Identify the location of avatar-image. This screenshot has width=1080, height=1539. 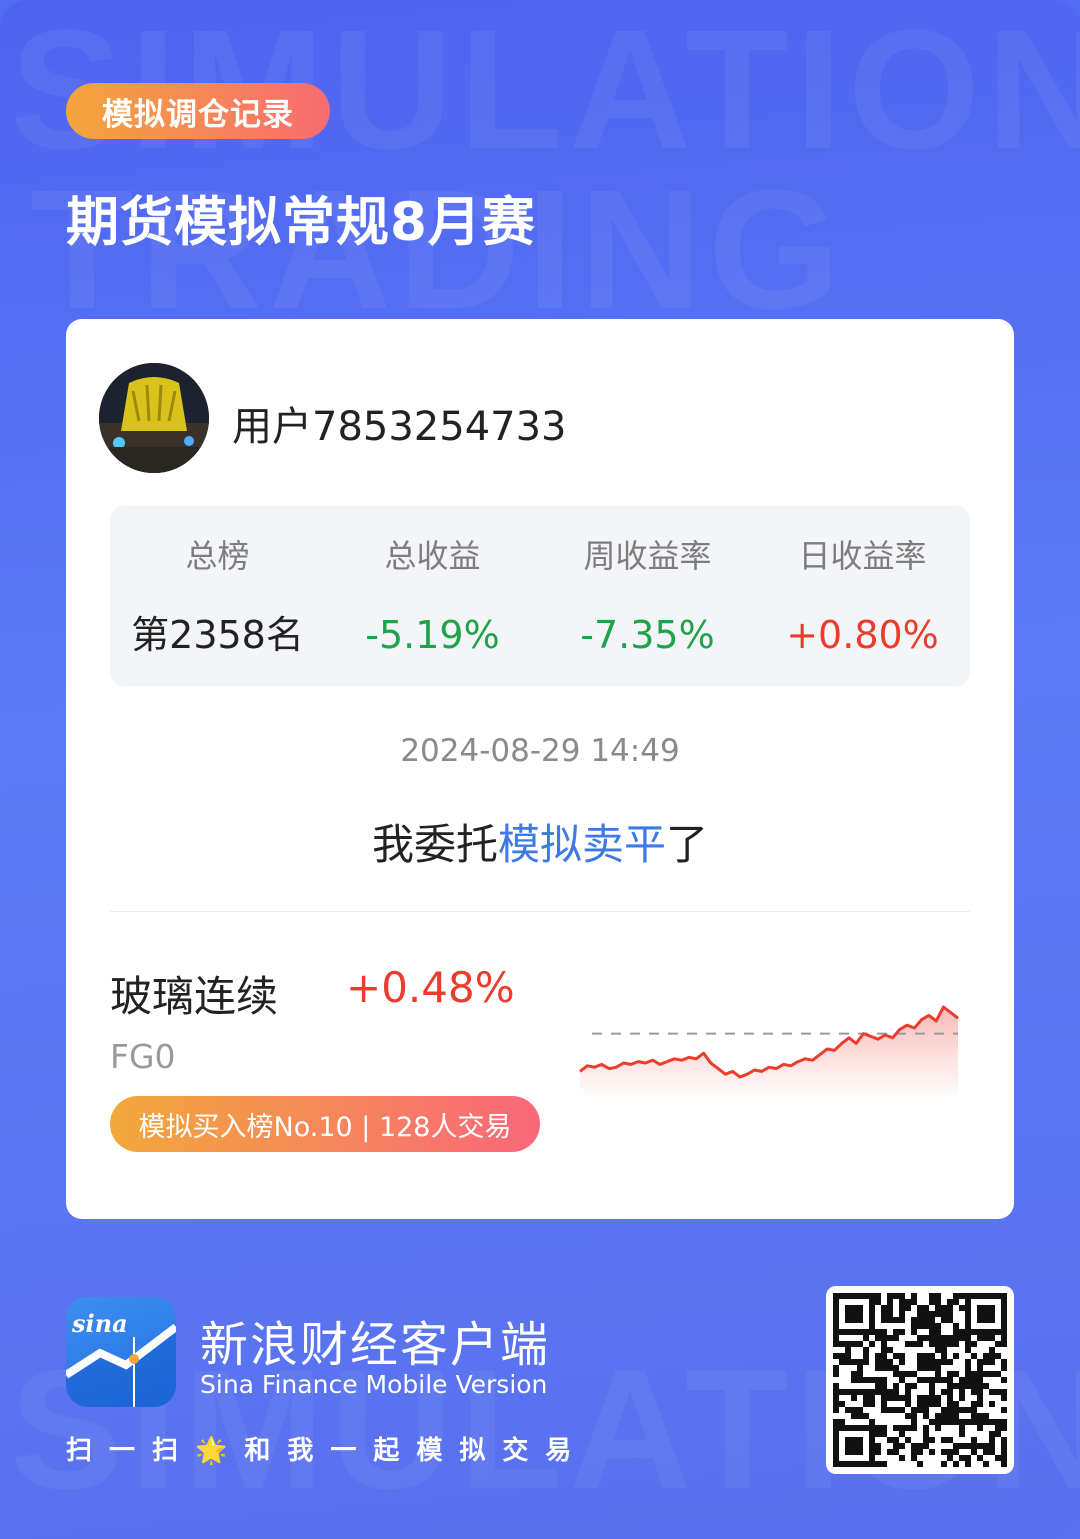
(154, 418).